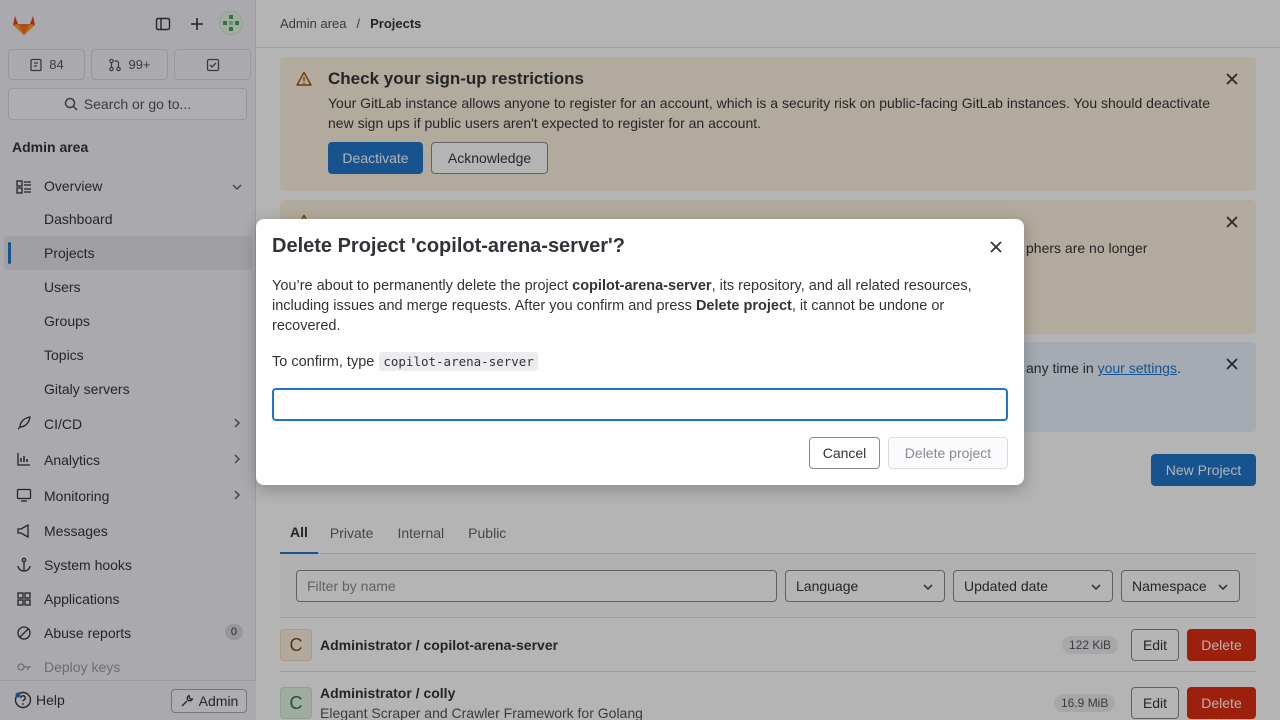 This screenshot has height=720, width=1280. Describe the element at coordinates (844, 453) in the screenshot. I see `cancel-button: Cancel` at that location.